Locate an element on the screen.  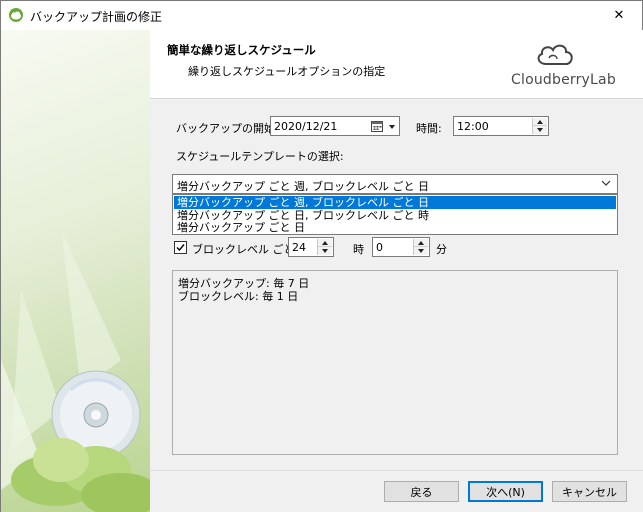
start-date-value: 2020/12/21 is located at coordinates (306, 126).